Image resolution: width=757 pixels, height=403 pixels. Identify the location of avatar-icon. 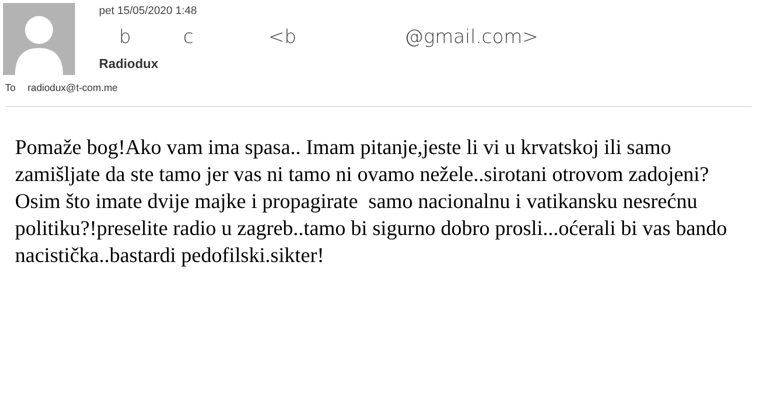
(39, 39).